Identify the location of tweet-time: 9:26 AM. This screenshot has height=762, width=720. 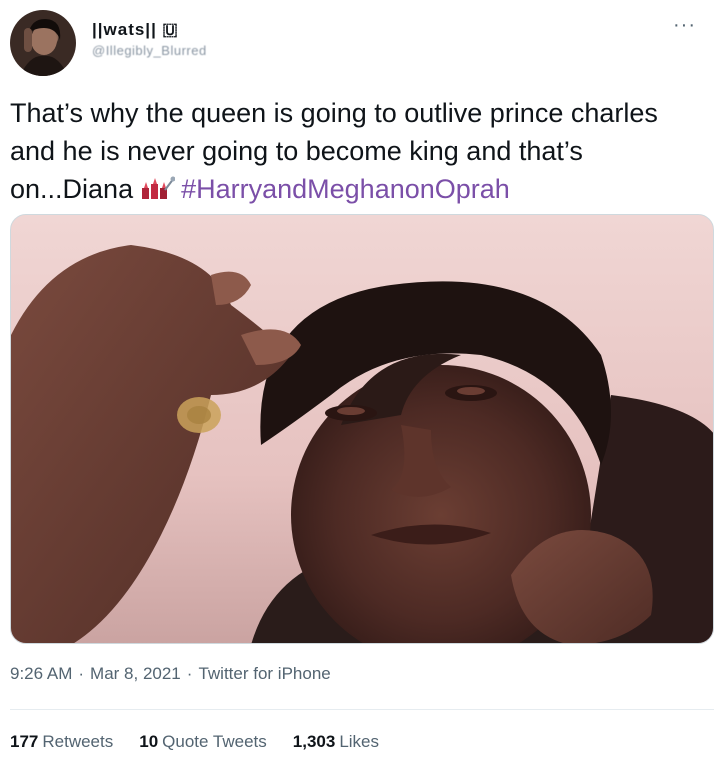
(41, 674).